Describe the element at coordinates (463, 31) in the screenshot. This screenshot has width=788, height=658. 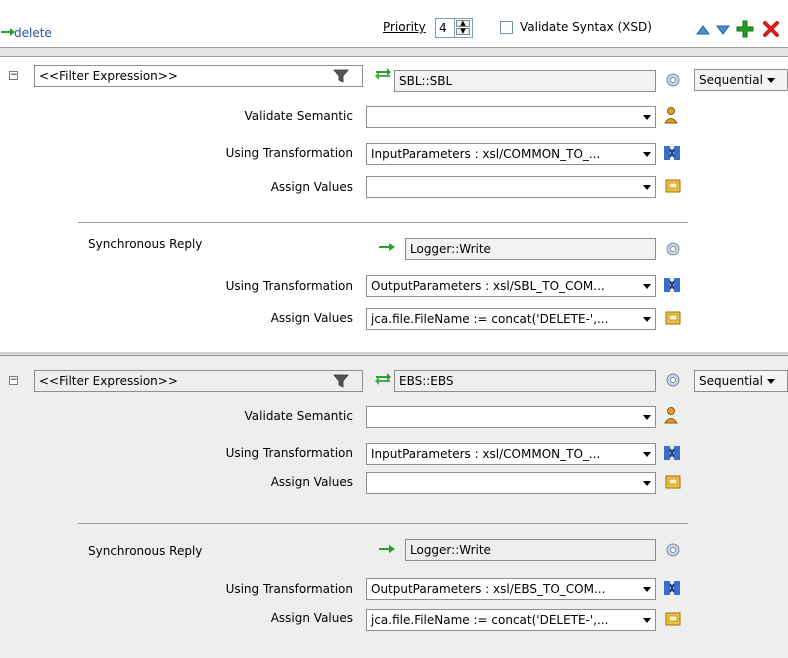
I see `spin-down-icon: ▼` at that location.